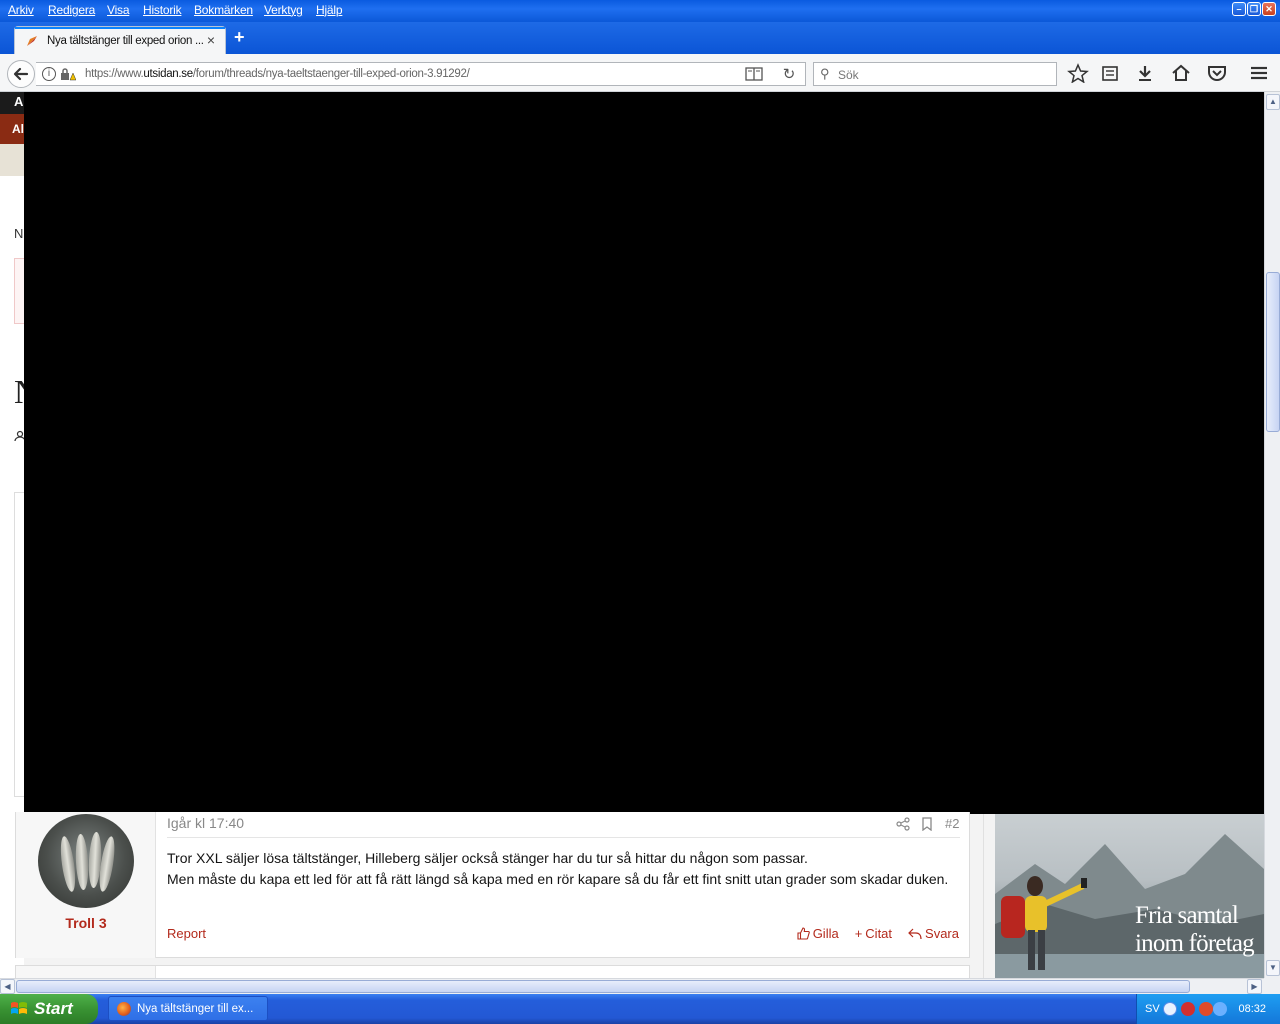  Describe the element at coordinates (1217, 73) in the screenshot. I see `pocket-icon` at that location.